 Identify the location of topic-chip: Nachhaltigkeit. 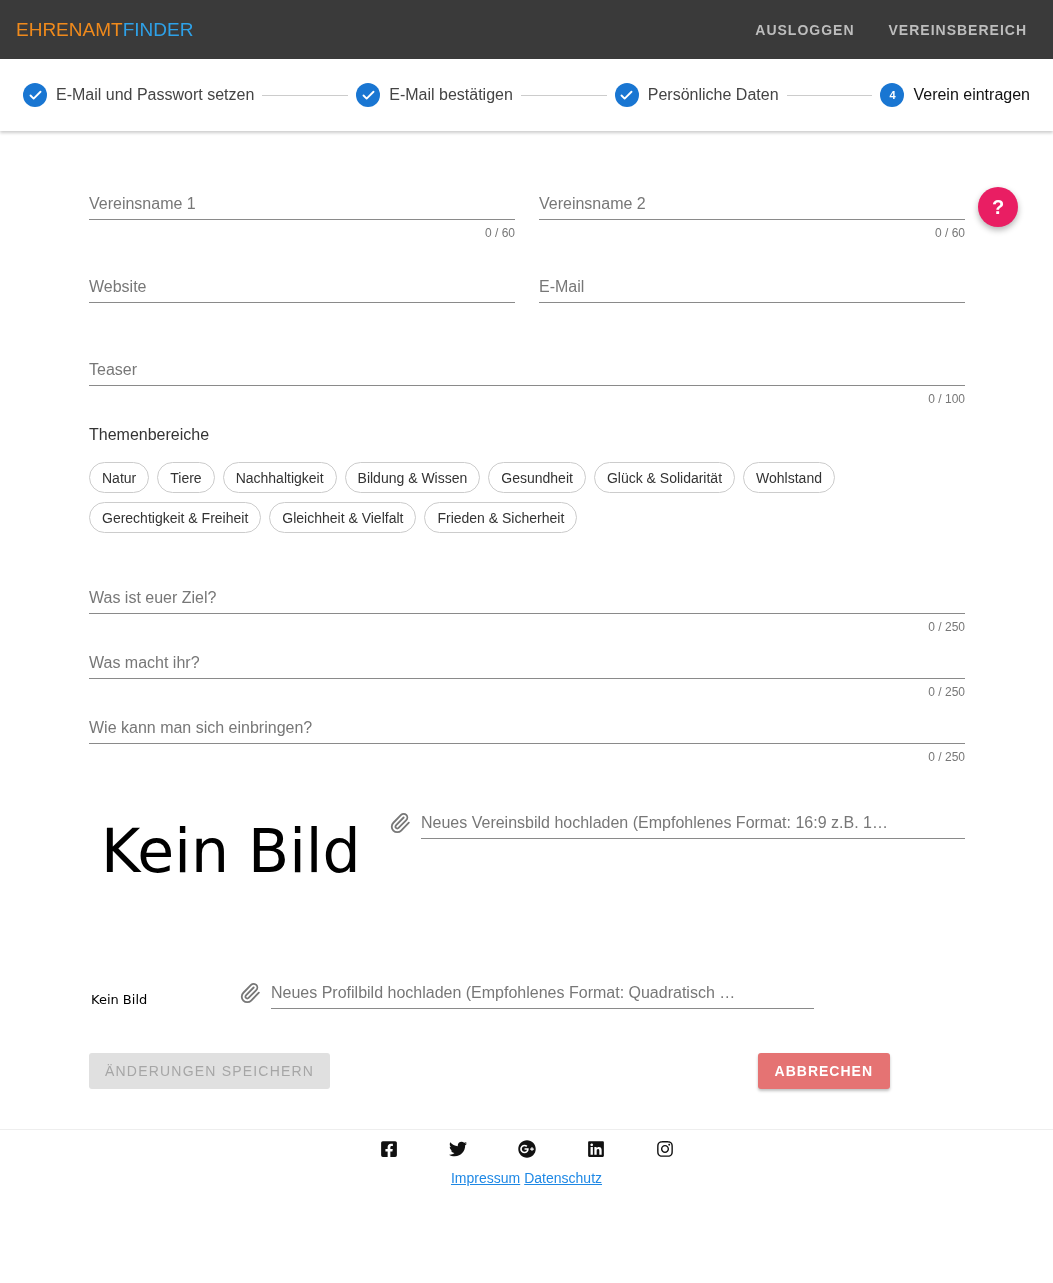
(279, 477).